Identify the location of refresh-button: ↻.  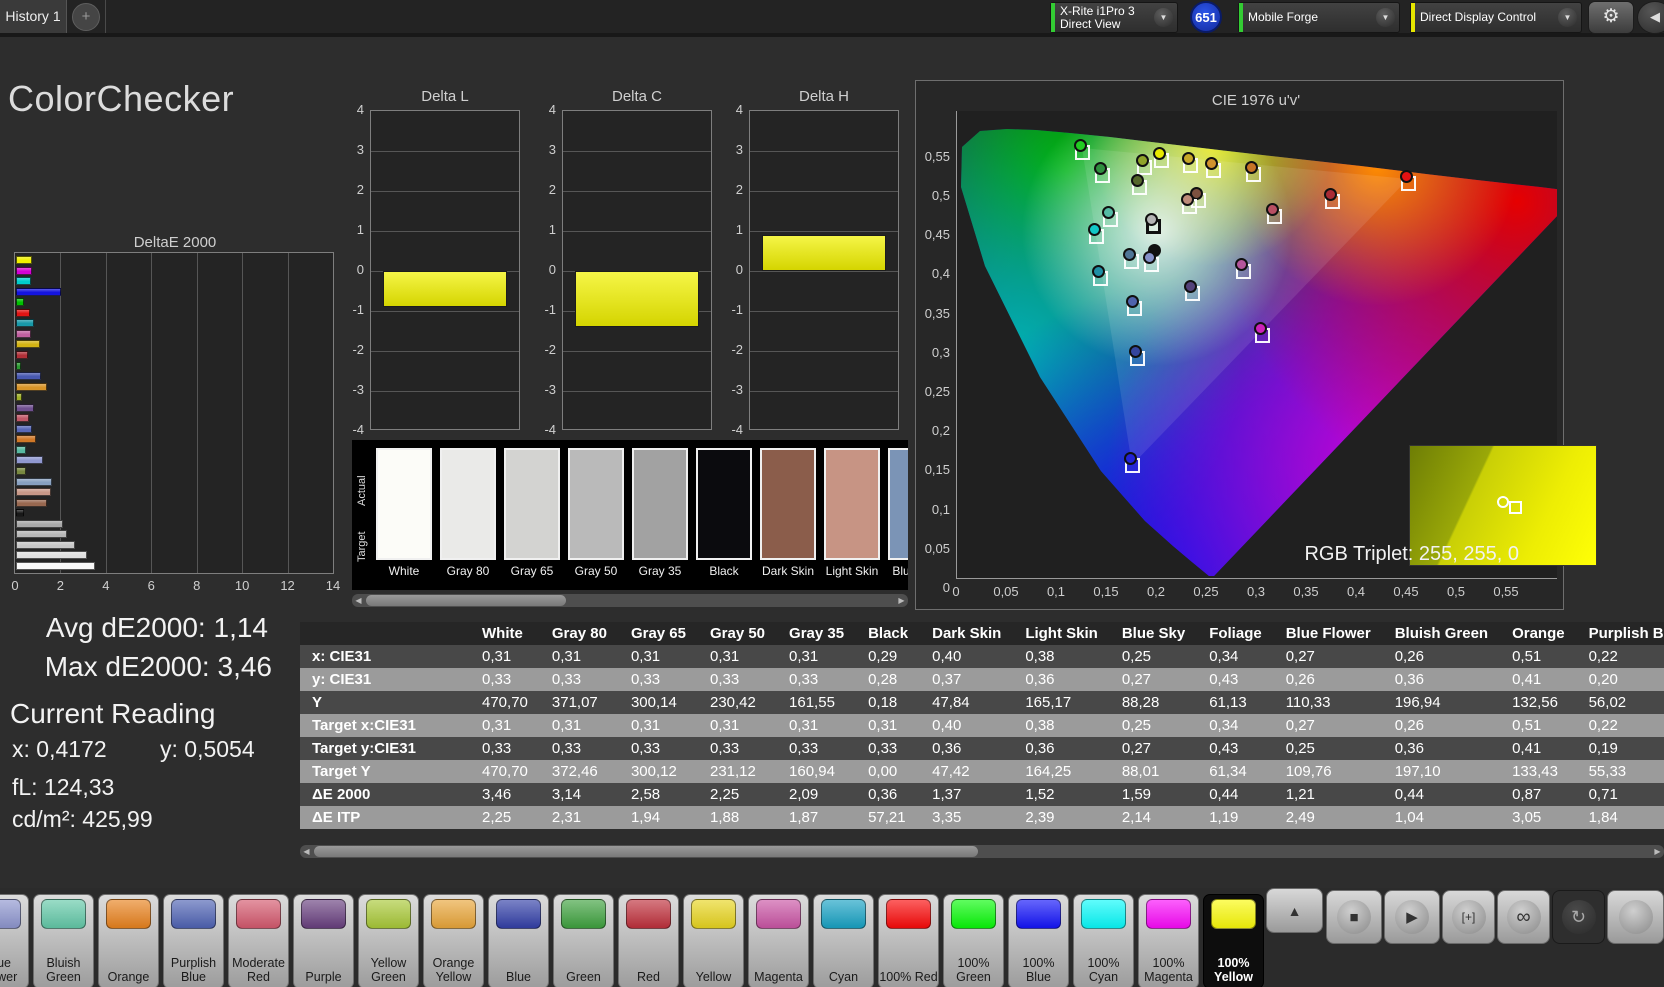
(1578, 917).